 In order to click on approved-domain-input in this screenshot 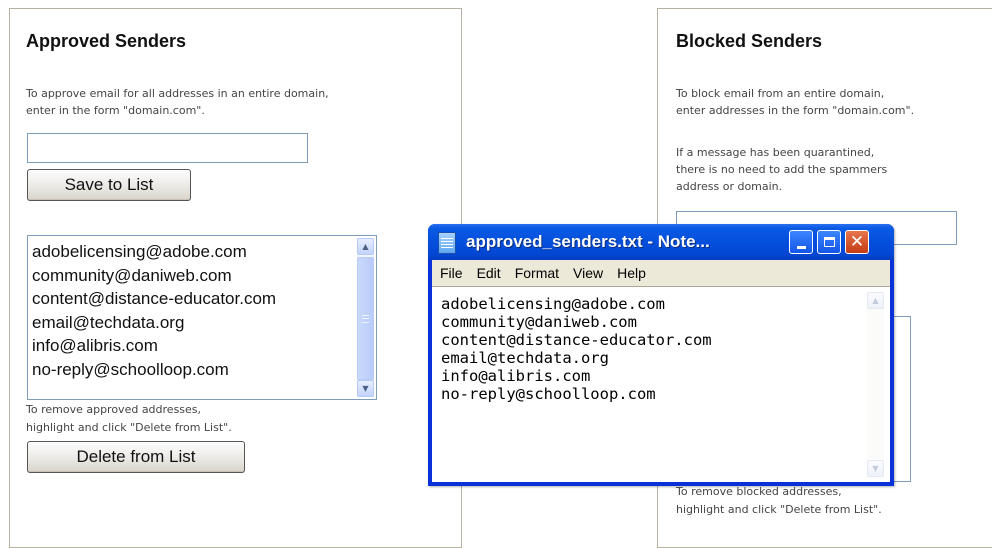, I will do `click(167, 148)`.